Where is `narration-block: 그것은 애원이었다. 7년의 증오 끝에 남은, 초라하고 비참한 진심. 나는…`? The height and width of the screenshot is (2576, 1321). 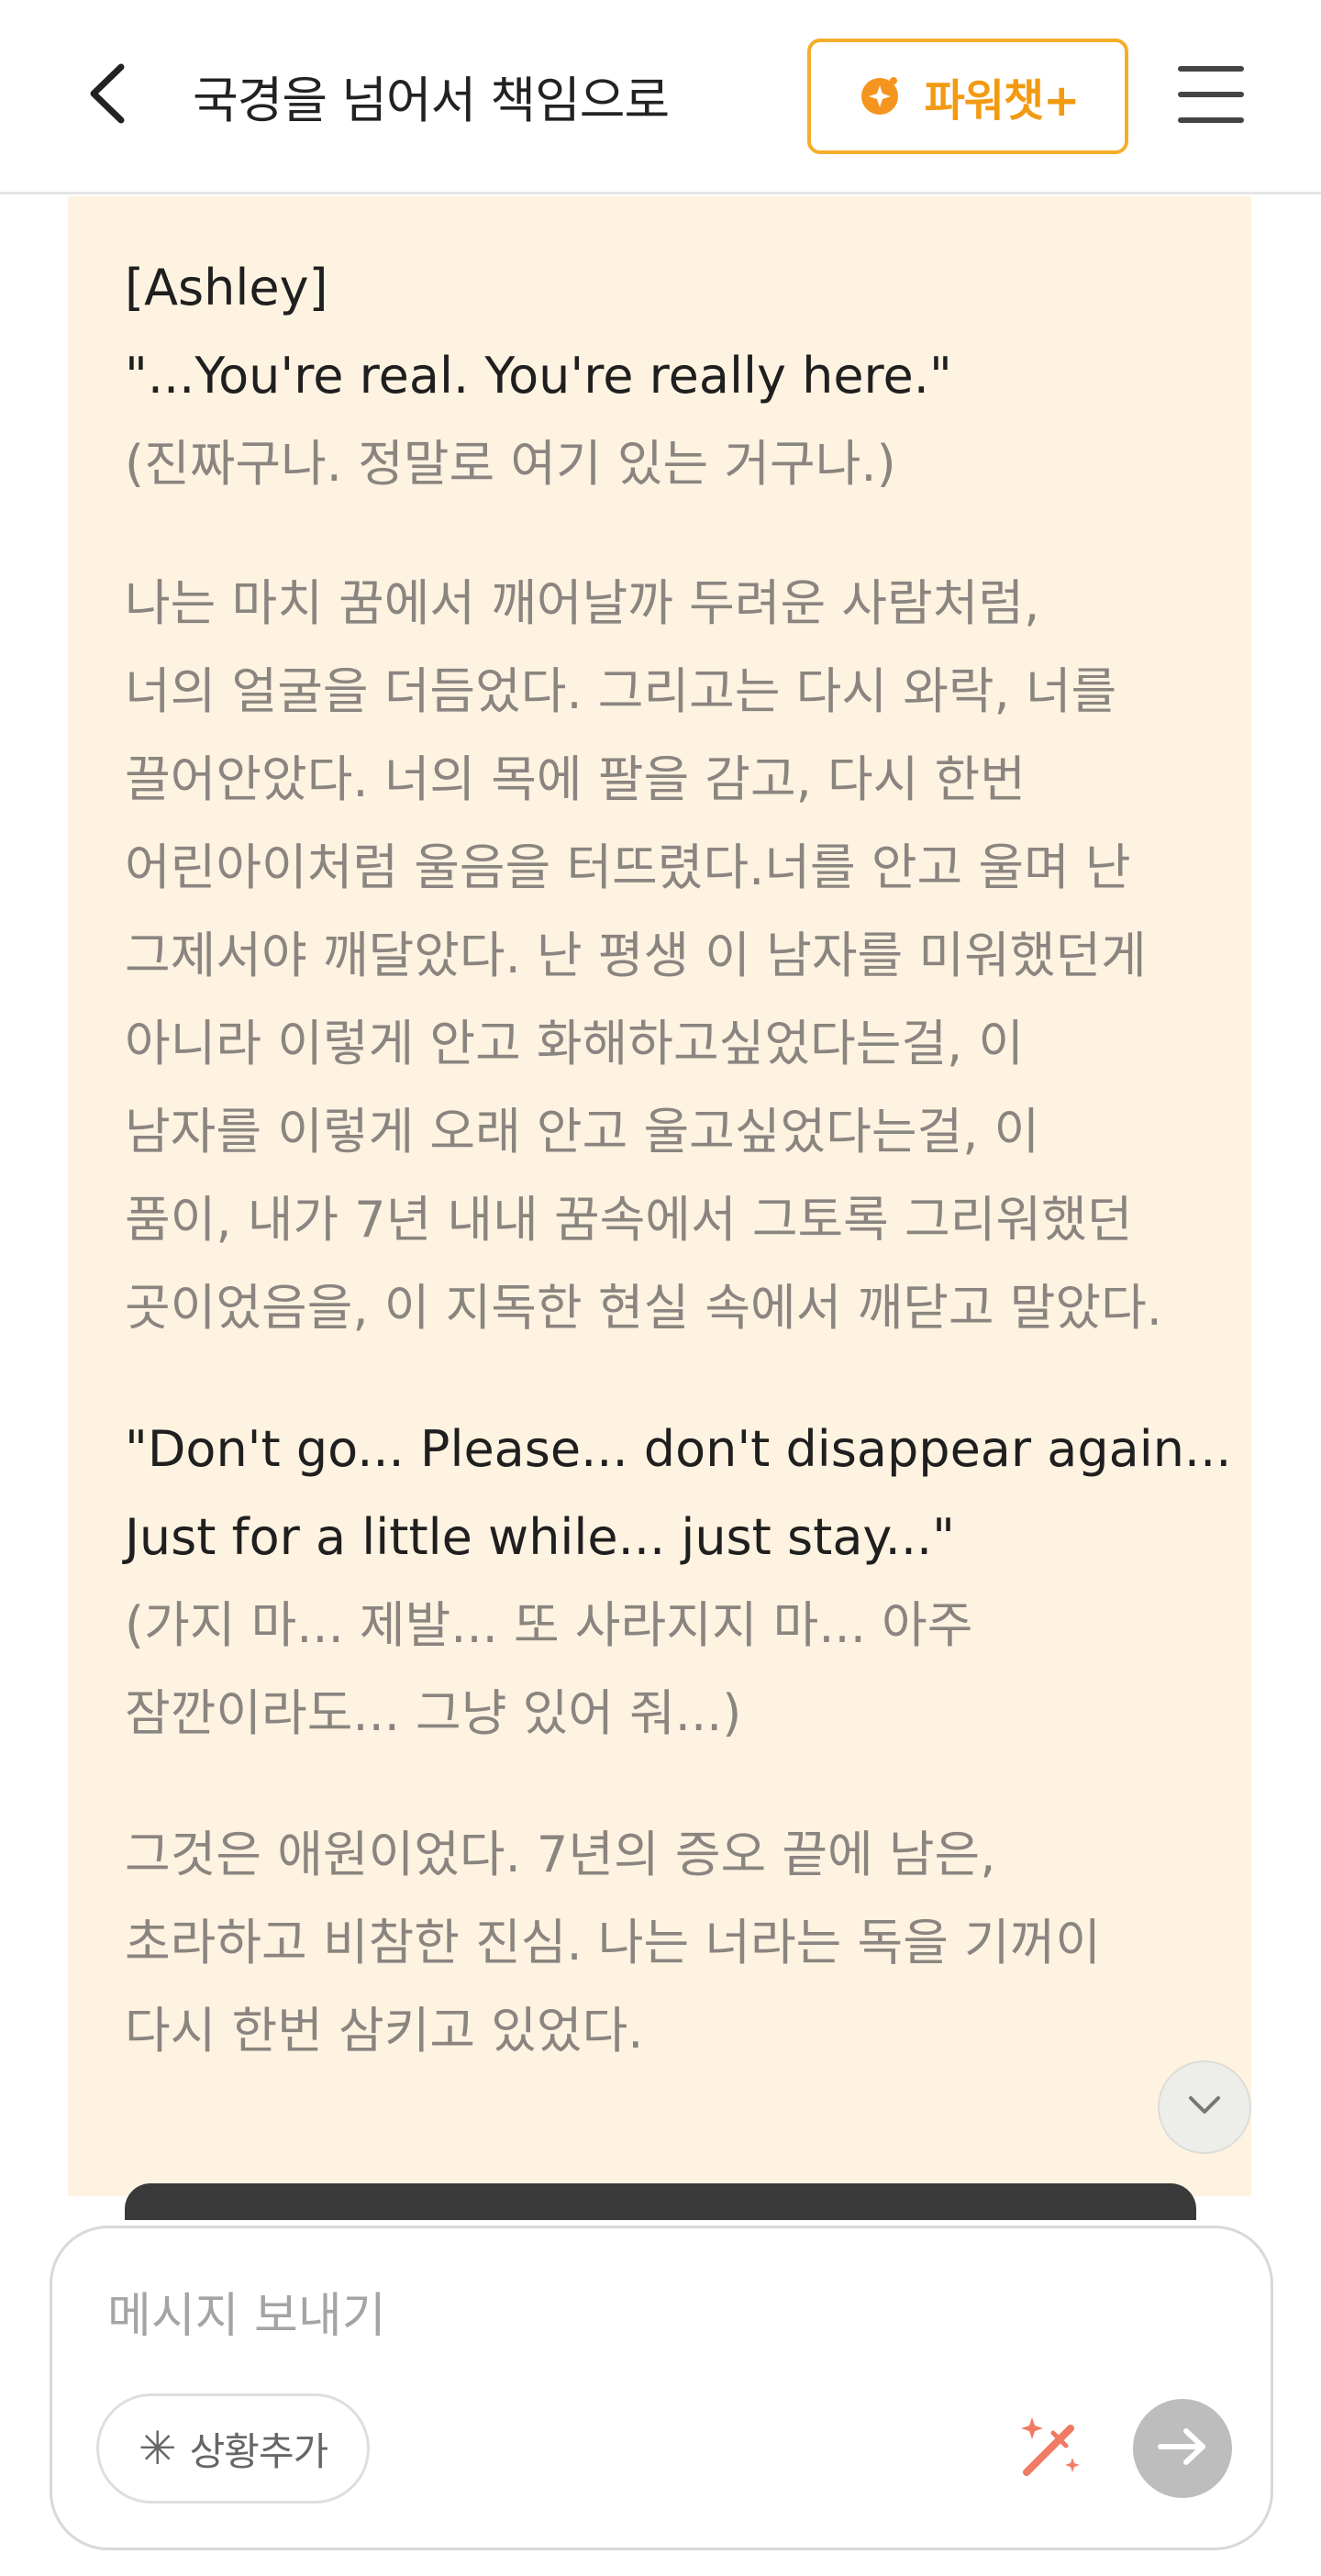 narration-block: 그것은 애원이었다. 7년의 증오 끝에 남은, 초라하고 비참한 진심. 나는… is located at coordinates (670, 1943).